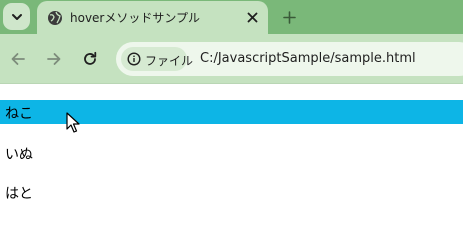 This screenshot has height=240, width=463. I want to click on forward-button, so click(54, 59).